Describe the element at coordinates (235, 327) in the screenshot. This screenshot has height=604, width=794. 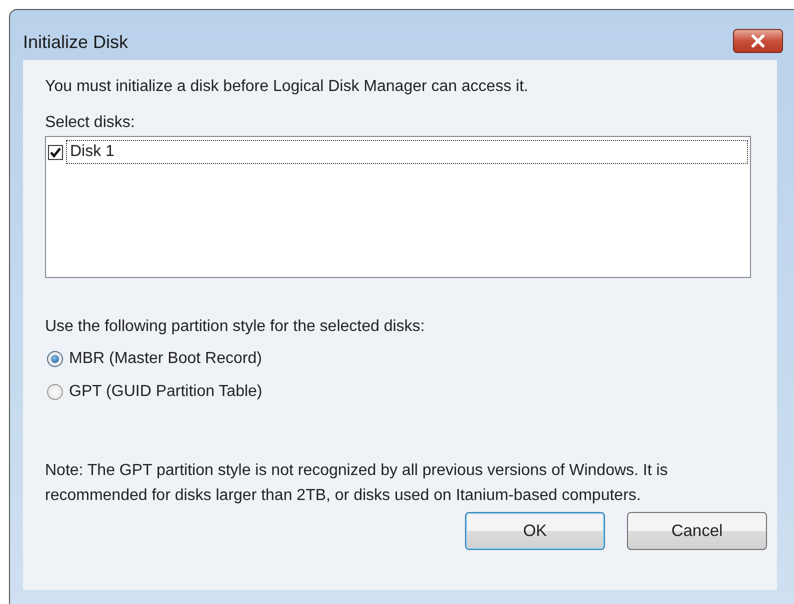
I see `partition-style-label: Use the following partition style for the selected disks:` at that location.